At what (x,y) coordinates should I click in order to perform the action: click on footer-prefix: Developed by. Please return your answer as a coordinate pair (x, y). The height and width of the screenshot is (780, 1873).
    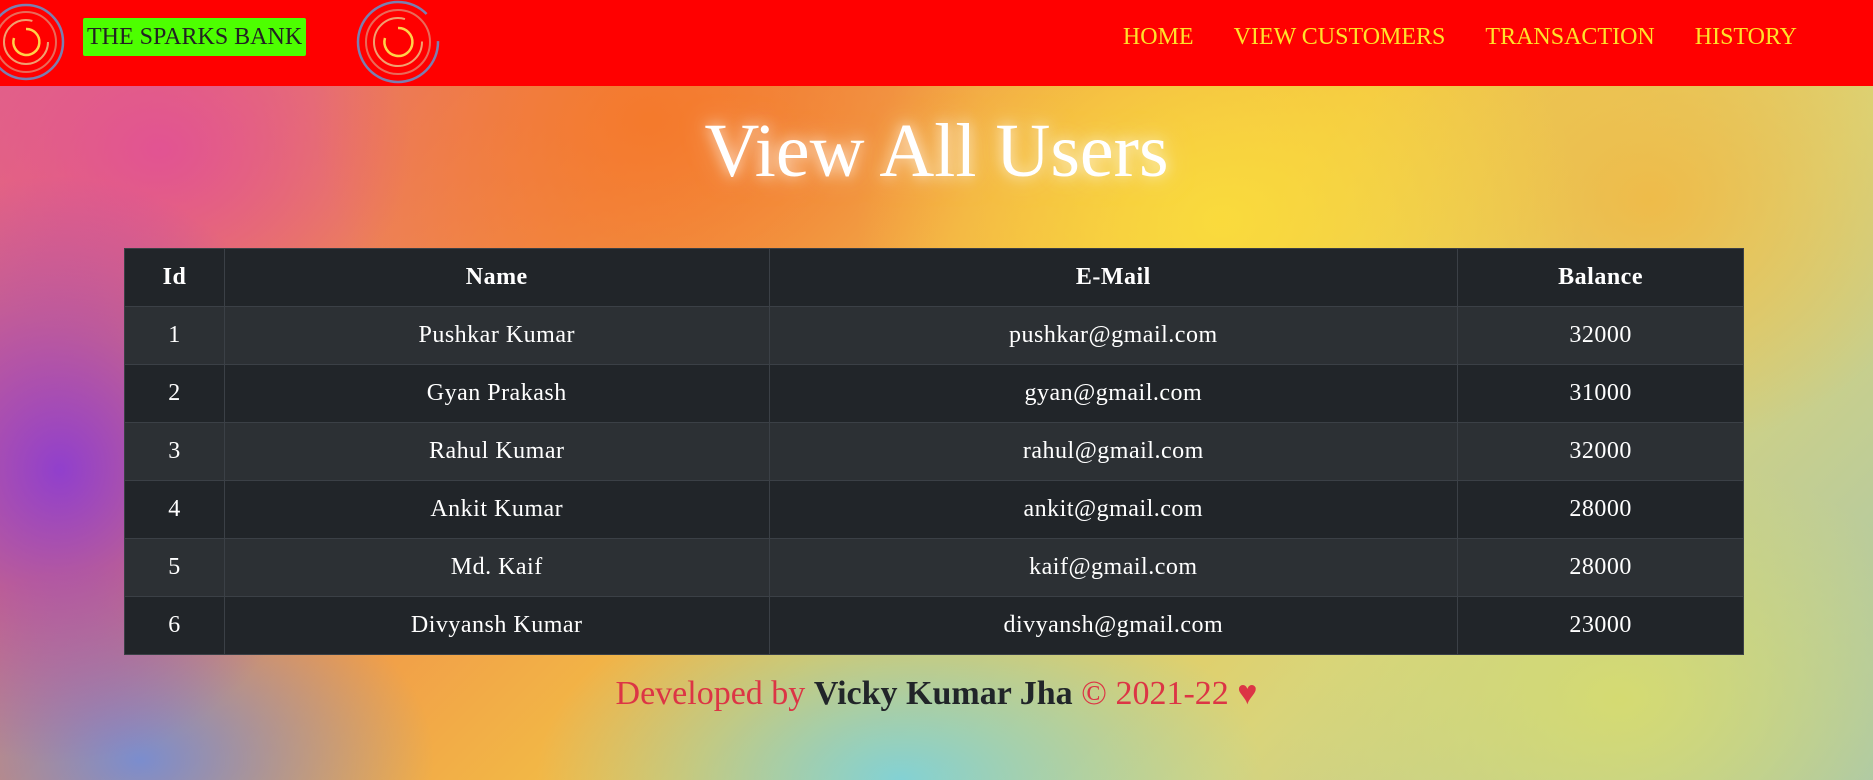
    Looking at the image, I should click on (710, 693).